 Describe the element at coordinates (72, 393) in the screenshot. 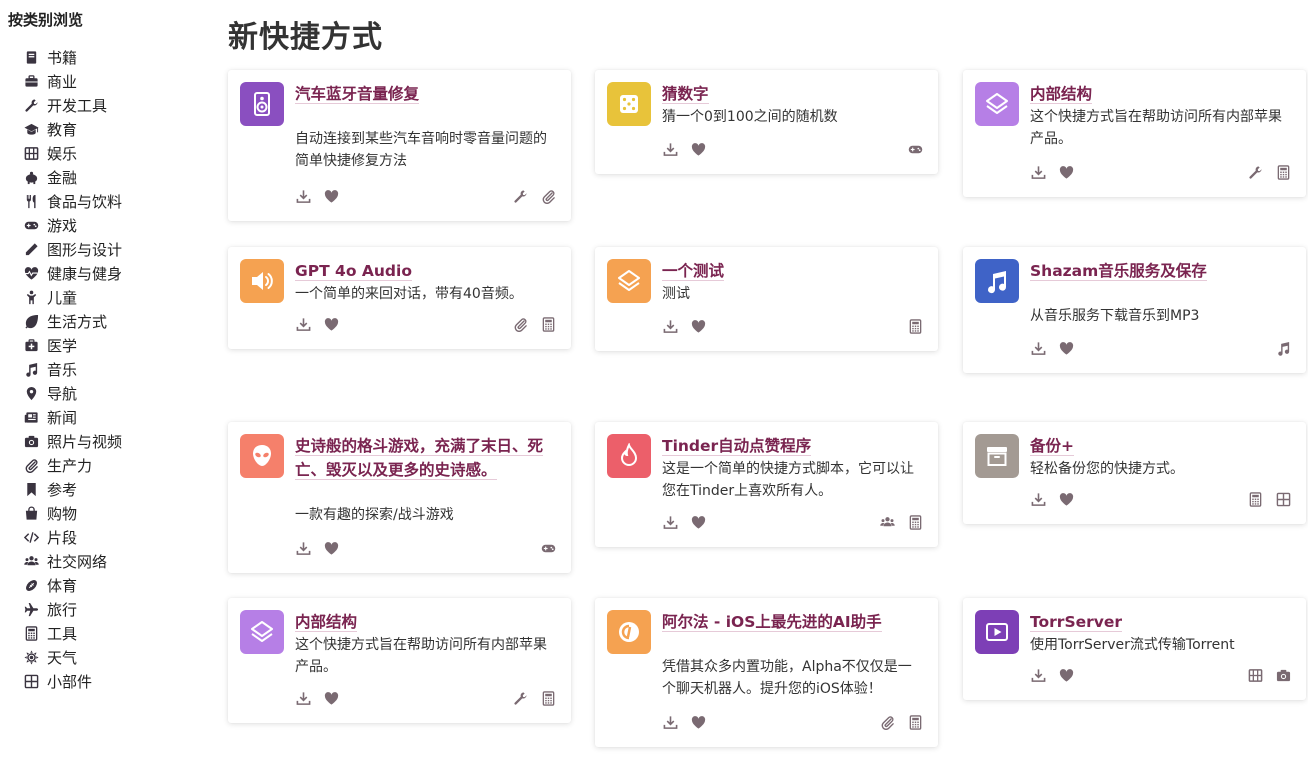

I see `sidebar-item-14: 导航` at that location.